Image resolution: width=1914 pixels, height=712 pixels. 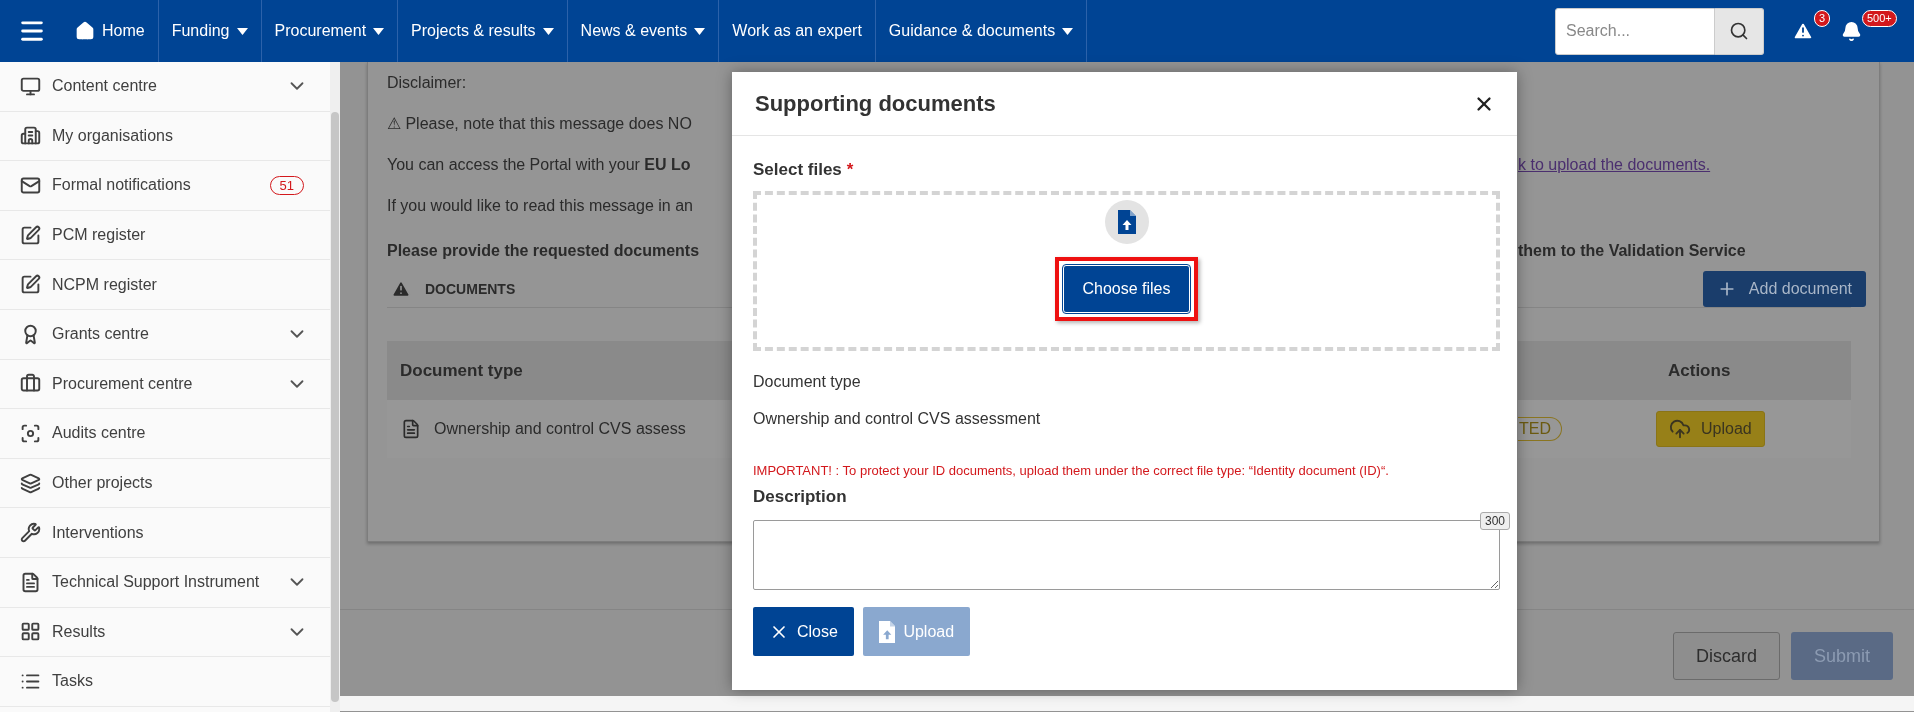 What do you see at coordinates (797, 170) in the screenshot?
I see `field-label: Select files` at bounding box center [797, 170].